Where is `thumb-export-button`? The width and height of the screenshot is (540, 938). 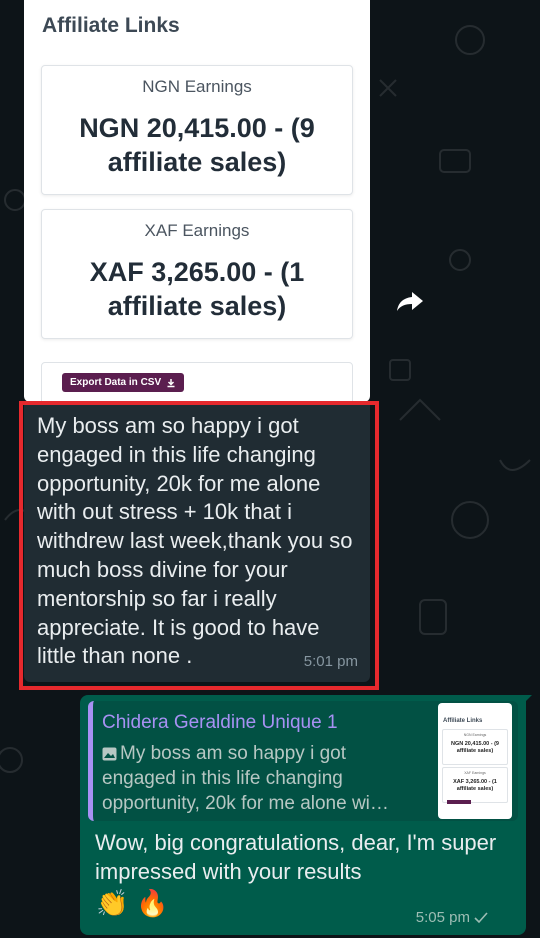
thumb-export-button is located at coordinates (459, 802).